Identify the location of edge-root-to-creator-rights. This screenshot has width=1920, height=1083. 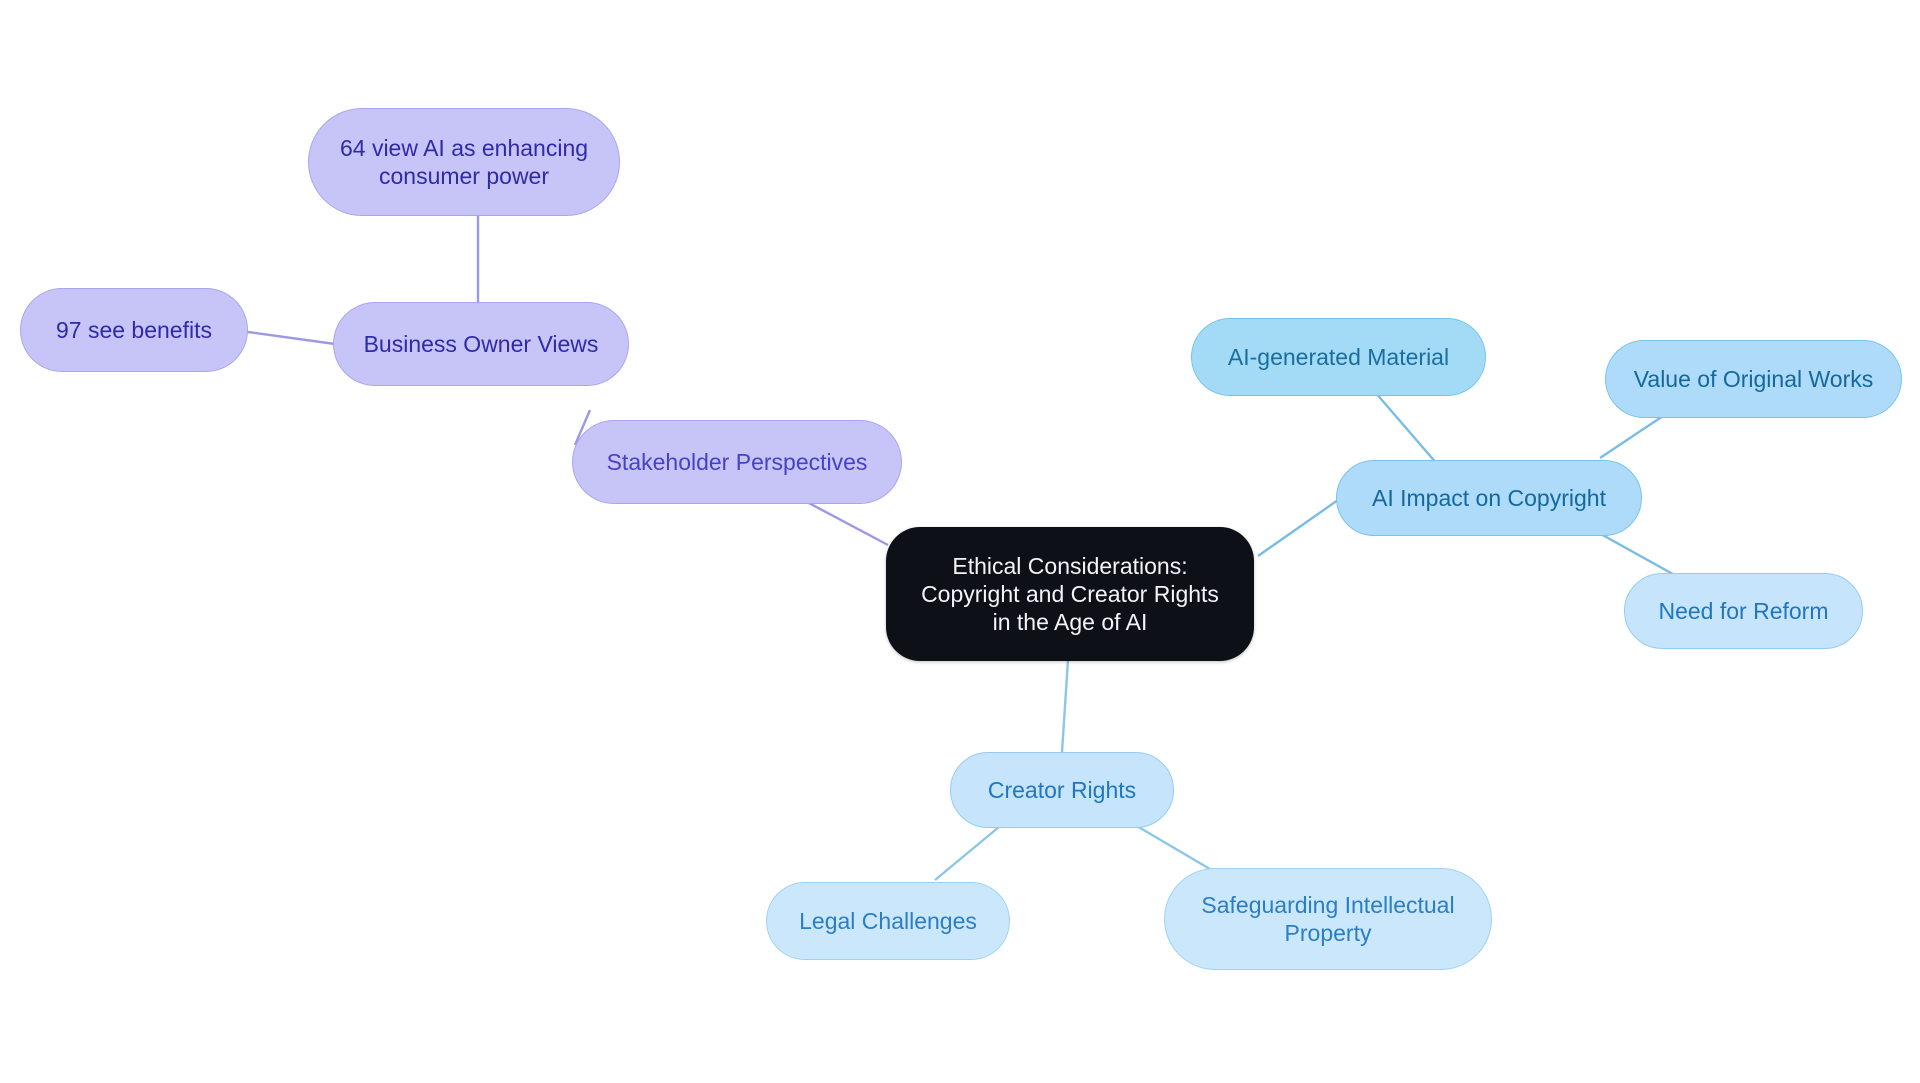
(1065, 706).